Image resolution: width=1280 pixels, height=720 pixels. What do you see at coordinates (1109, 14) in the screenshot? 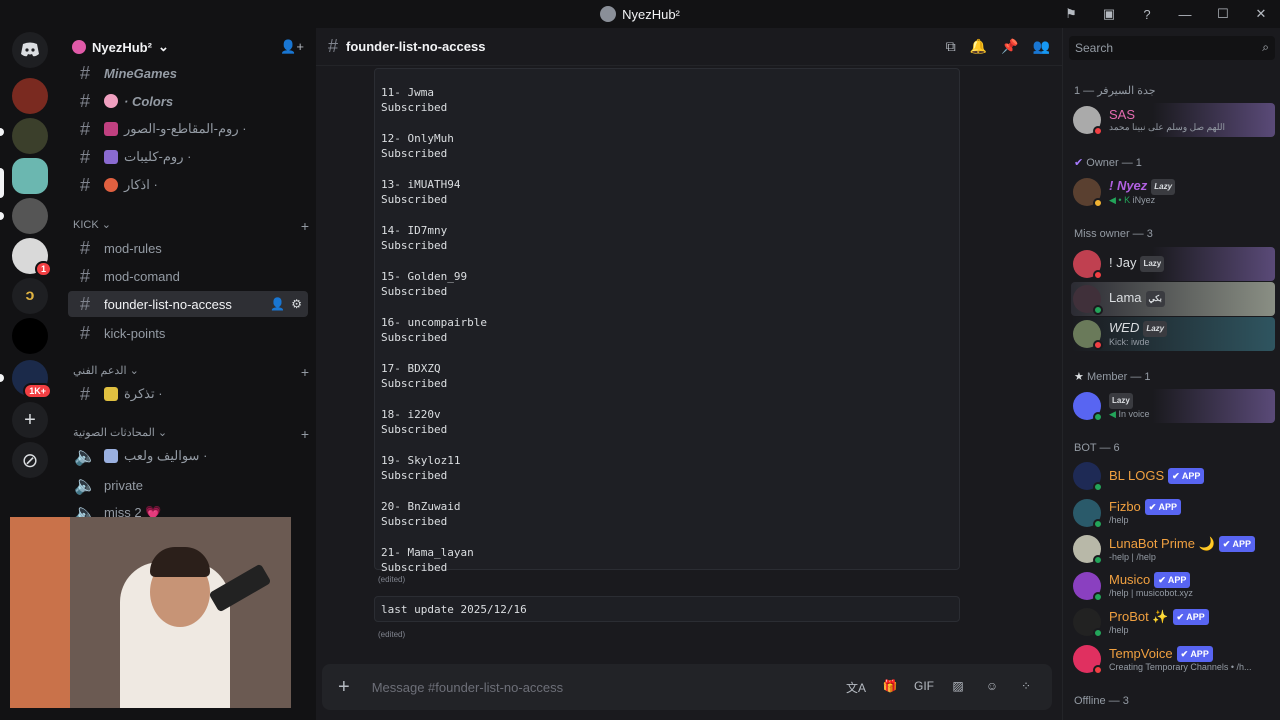
I see `screen-share-icon: ▣` at bounding box center [1109, 14].